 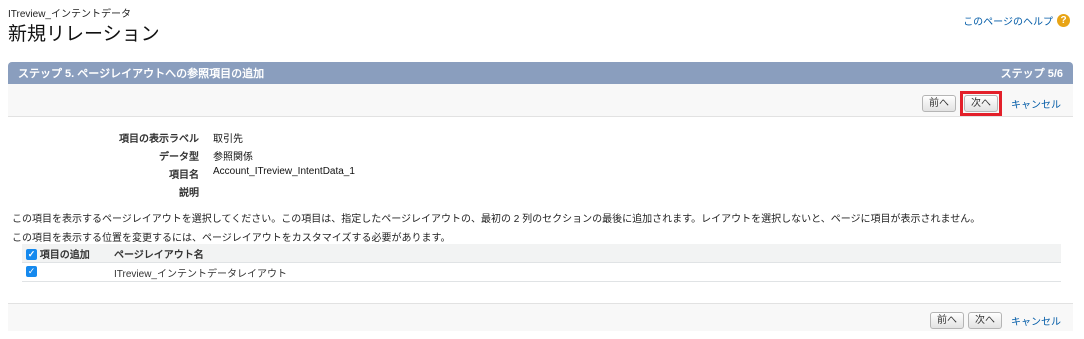 What do you see at coordinates (31, 272) in the screenshot?
I see `row-checkbox: ✓` at bounding box center [31, 272].